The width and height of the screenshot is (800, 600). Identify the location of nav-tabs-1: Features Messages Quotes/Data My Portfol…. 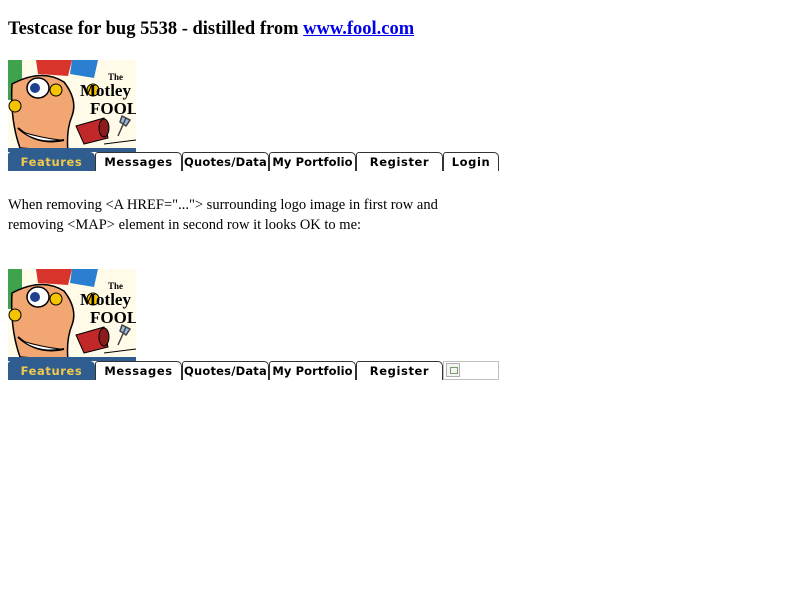
(254, 161).